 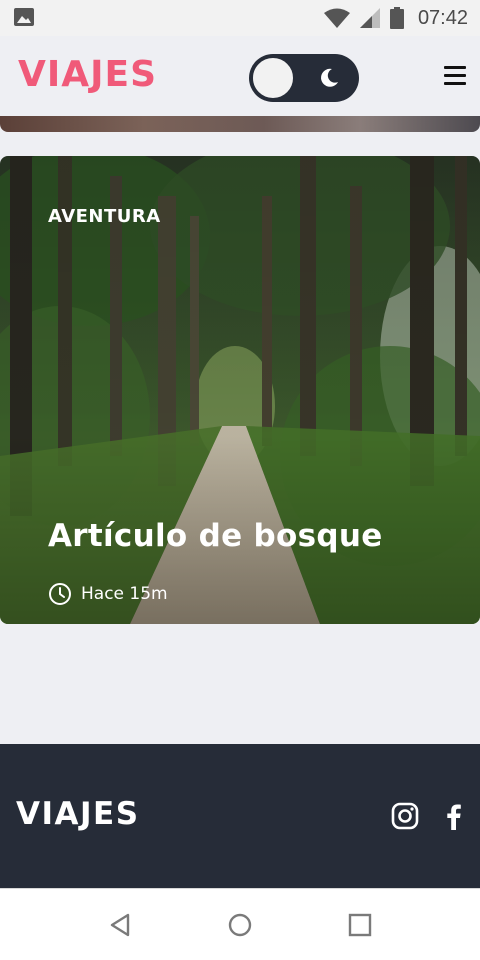 I want to click on home-icon, so click(x=240, y=925).